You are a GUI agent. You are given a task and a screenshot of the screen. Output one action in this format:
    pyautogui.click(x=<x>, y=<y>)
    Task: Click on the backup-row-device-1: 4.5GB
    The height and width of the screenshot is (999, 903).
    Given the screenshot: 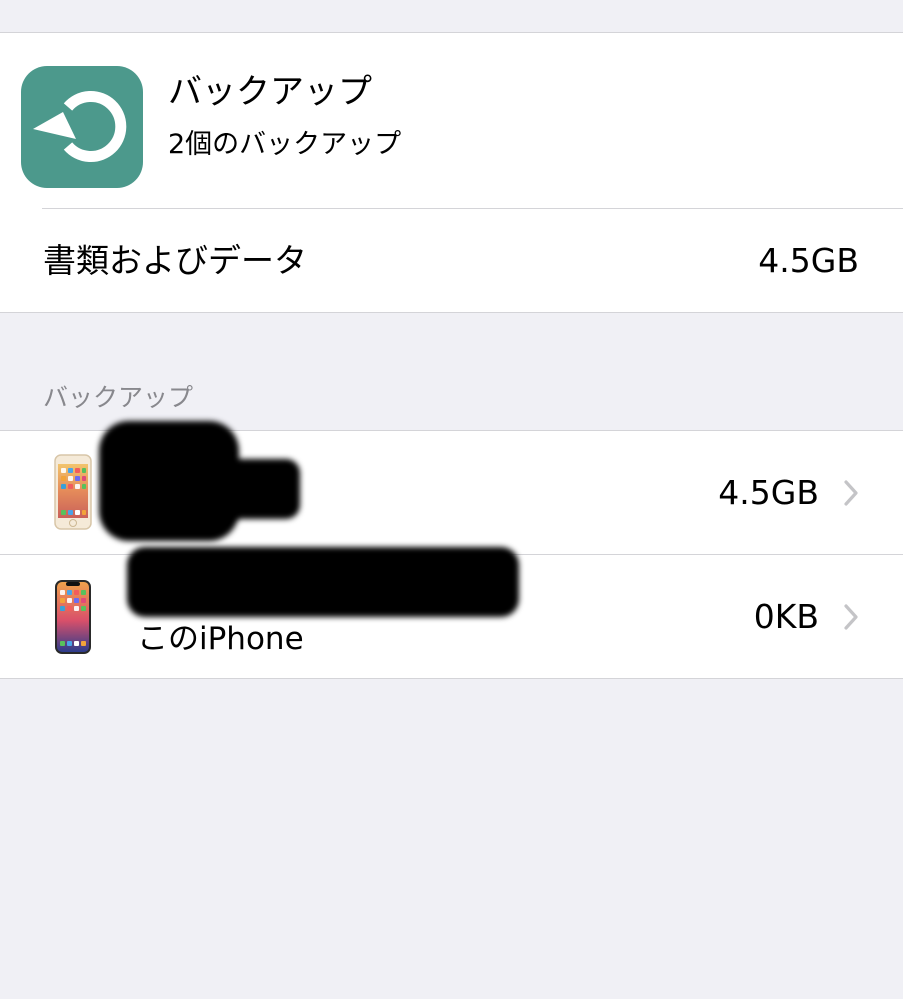 What is the action you would take?
    pyautogui.click(x=451, y=487)
    